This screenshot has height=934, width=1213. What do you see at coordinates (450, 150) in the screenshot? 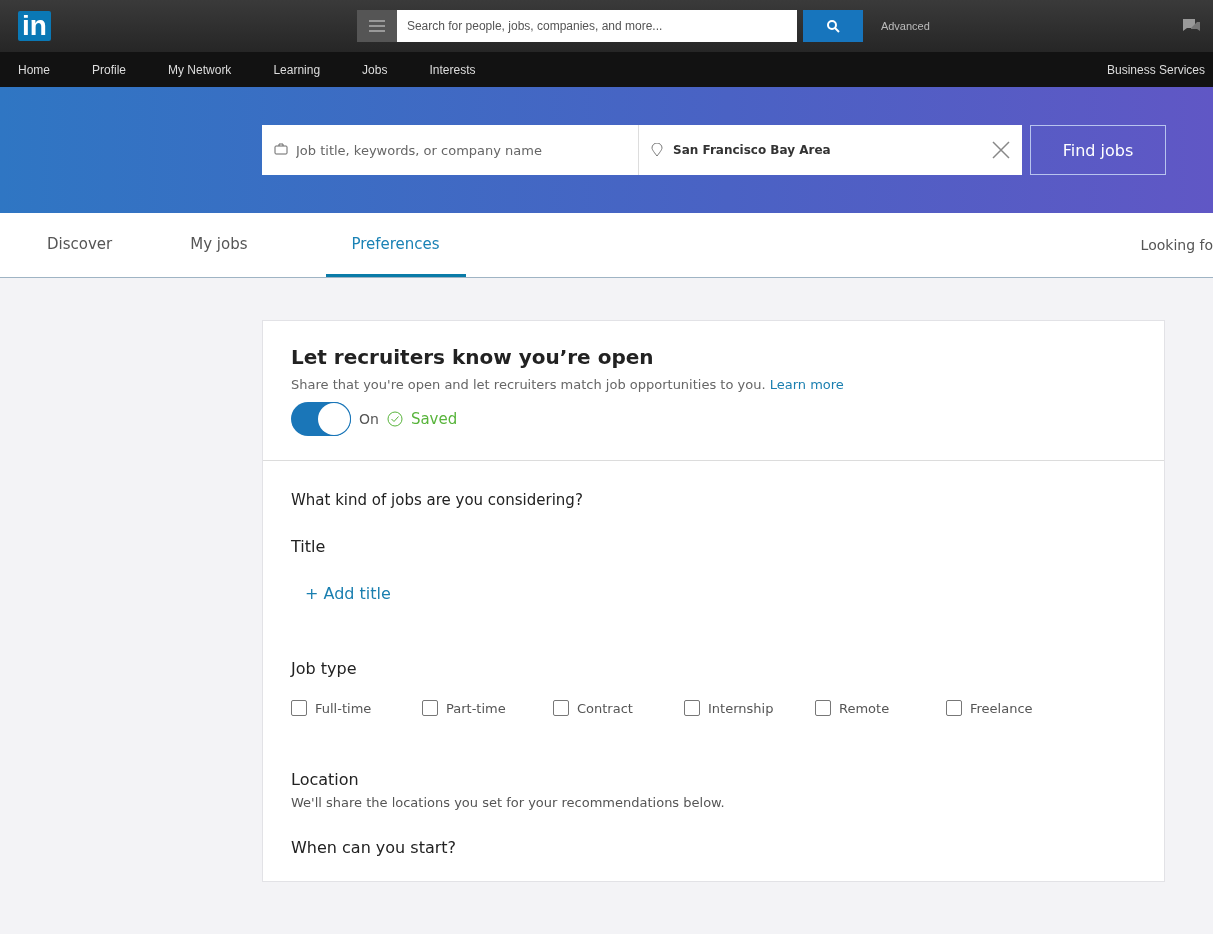
I see `keyword-field: Job title, keywords, or company name` at bounding box center [450, 150].